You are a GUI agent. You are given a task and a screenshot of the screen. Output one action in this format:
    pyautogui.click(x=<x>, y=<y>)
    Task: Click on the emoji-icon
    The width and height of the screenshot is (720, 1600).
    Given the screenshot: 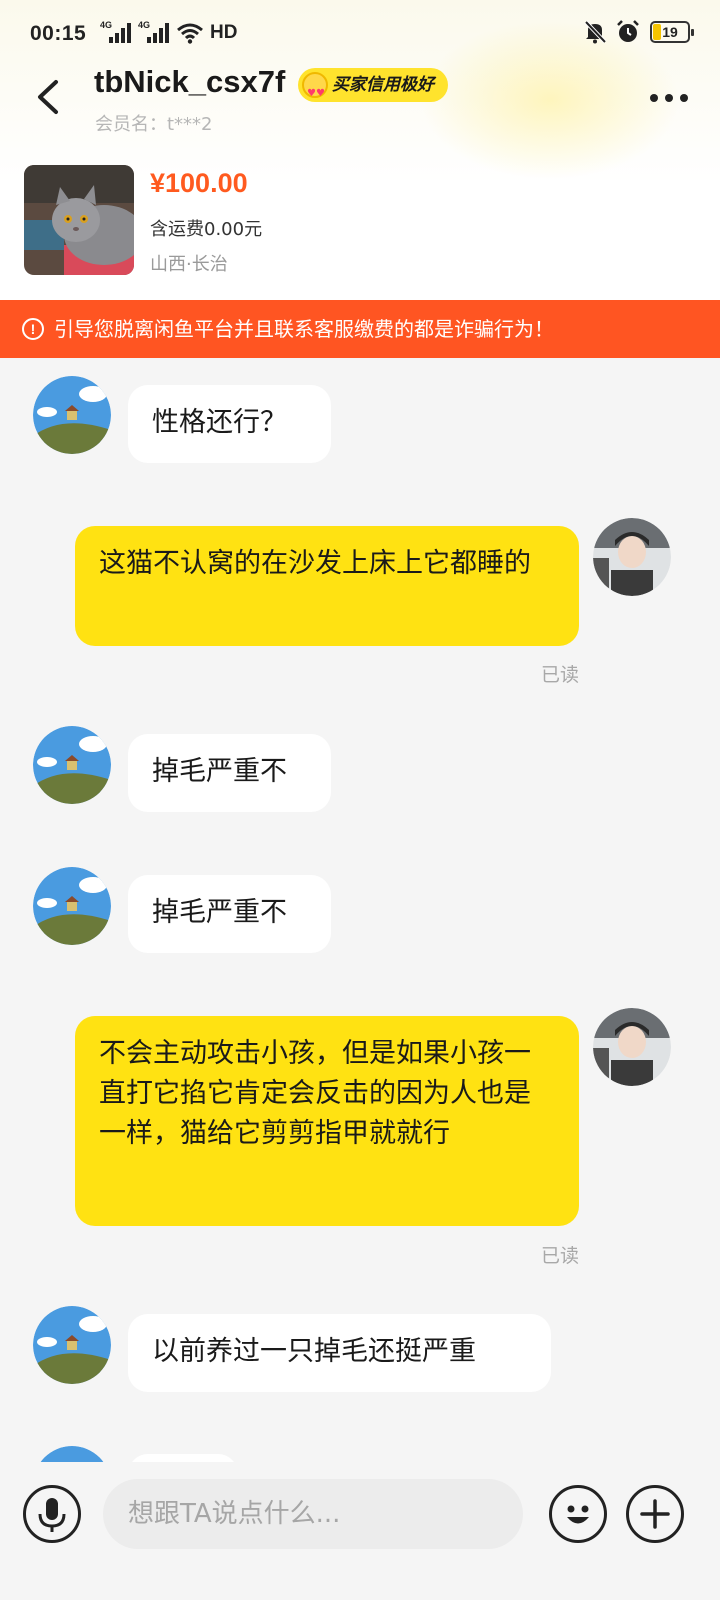 What is the action you would take?
    pyautogui.click(x=578, y=1514)
    